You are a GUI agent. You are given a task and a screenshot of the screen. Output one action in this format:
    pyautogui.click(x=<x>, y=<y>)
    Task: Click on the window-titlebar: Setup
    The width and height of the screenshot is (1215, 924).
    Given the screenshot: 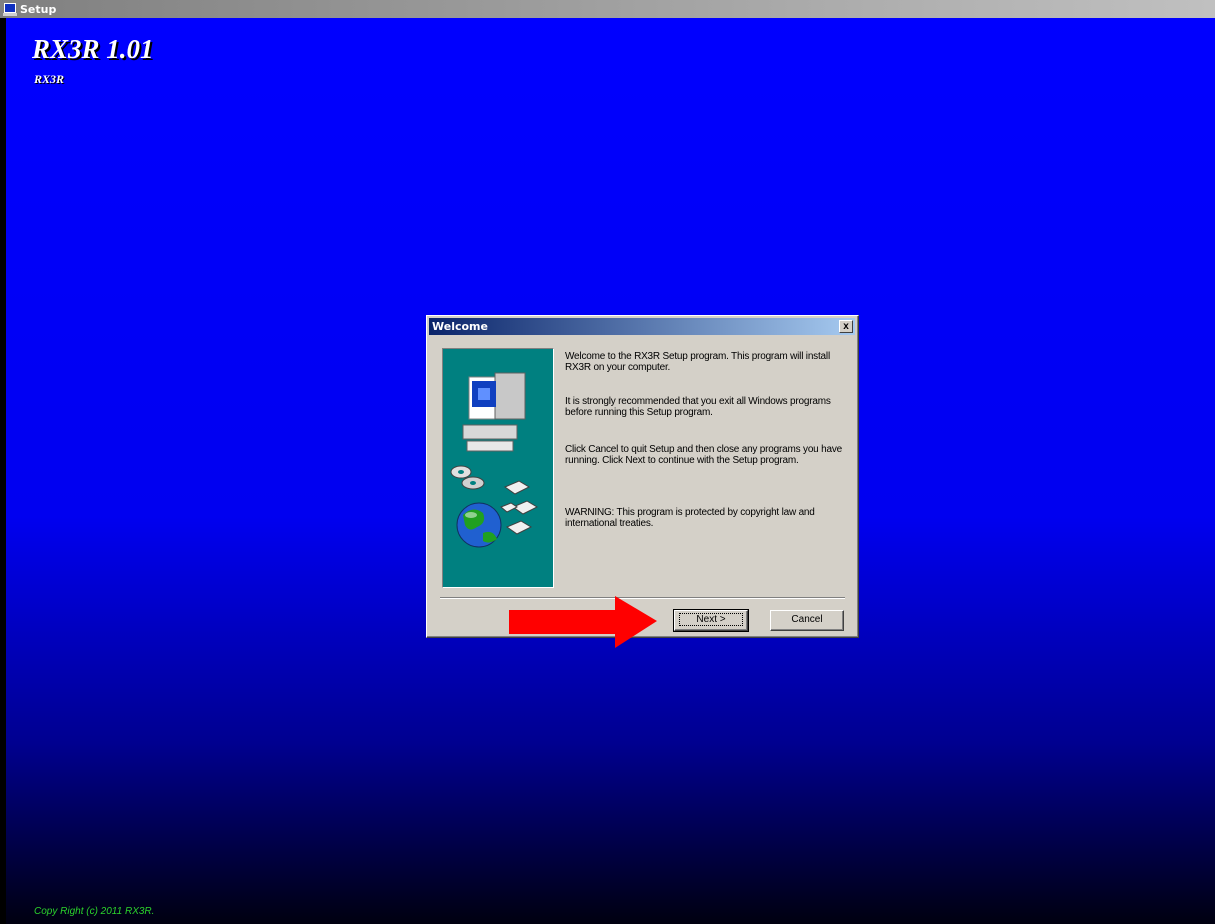 What is the action you would take?
    pyautogui.click(x=607, y=9)
    